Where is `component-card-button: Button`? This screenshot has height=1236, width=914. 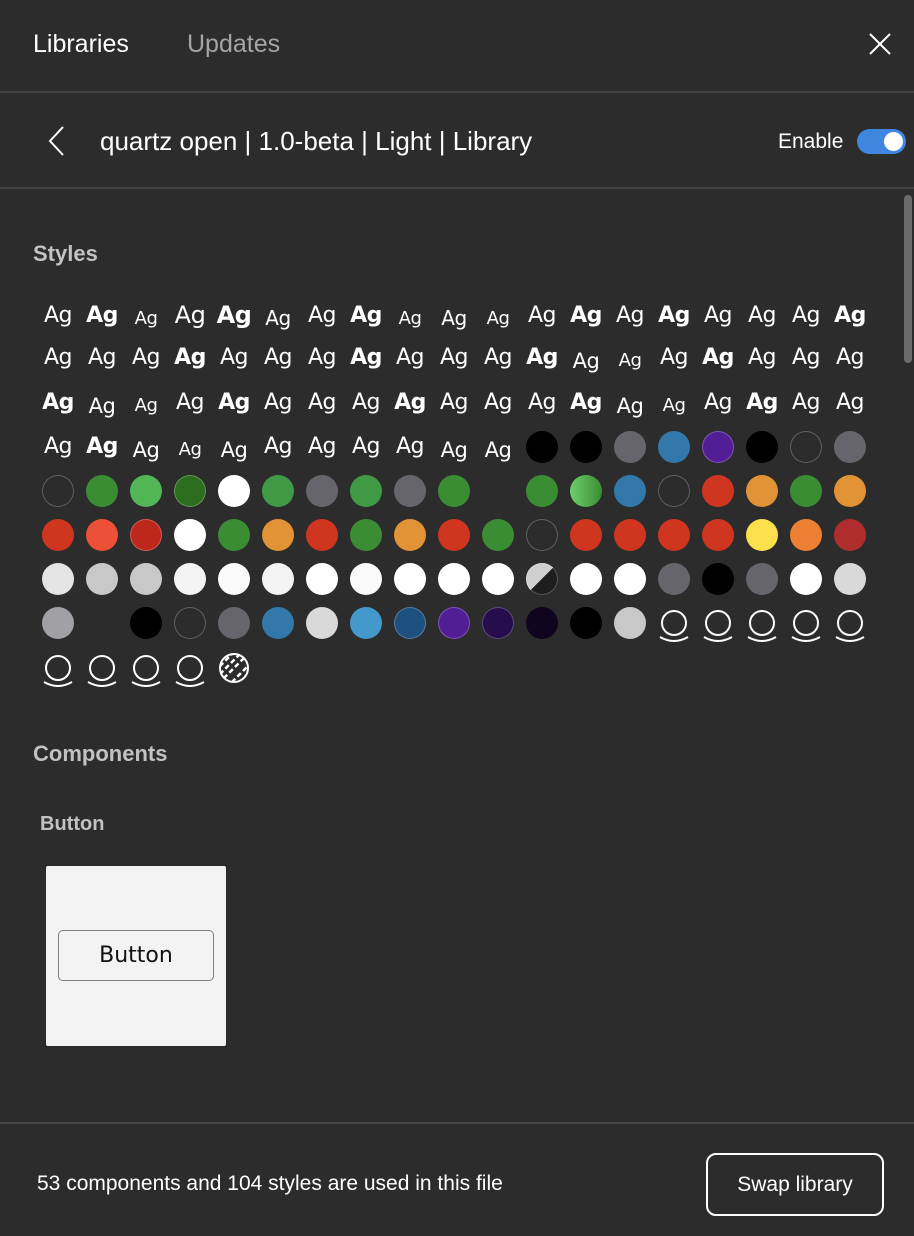 component-card-button: Button is located at coordinates (136, 956).